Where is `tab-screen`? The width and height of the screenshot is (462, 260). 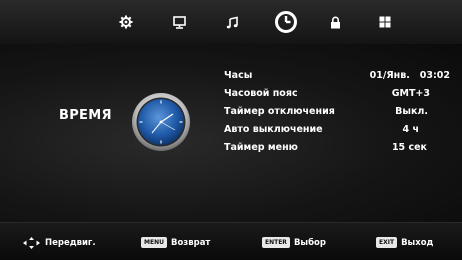
tab-screen is located at coordinates (179, 22).